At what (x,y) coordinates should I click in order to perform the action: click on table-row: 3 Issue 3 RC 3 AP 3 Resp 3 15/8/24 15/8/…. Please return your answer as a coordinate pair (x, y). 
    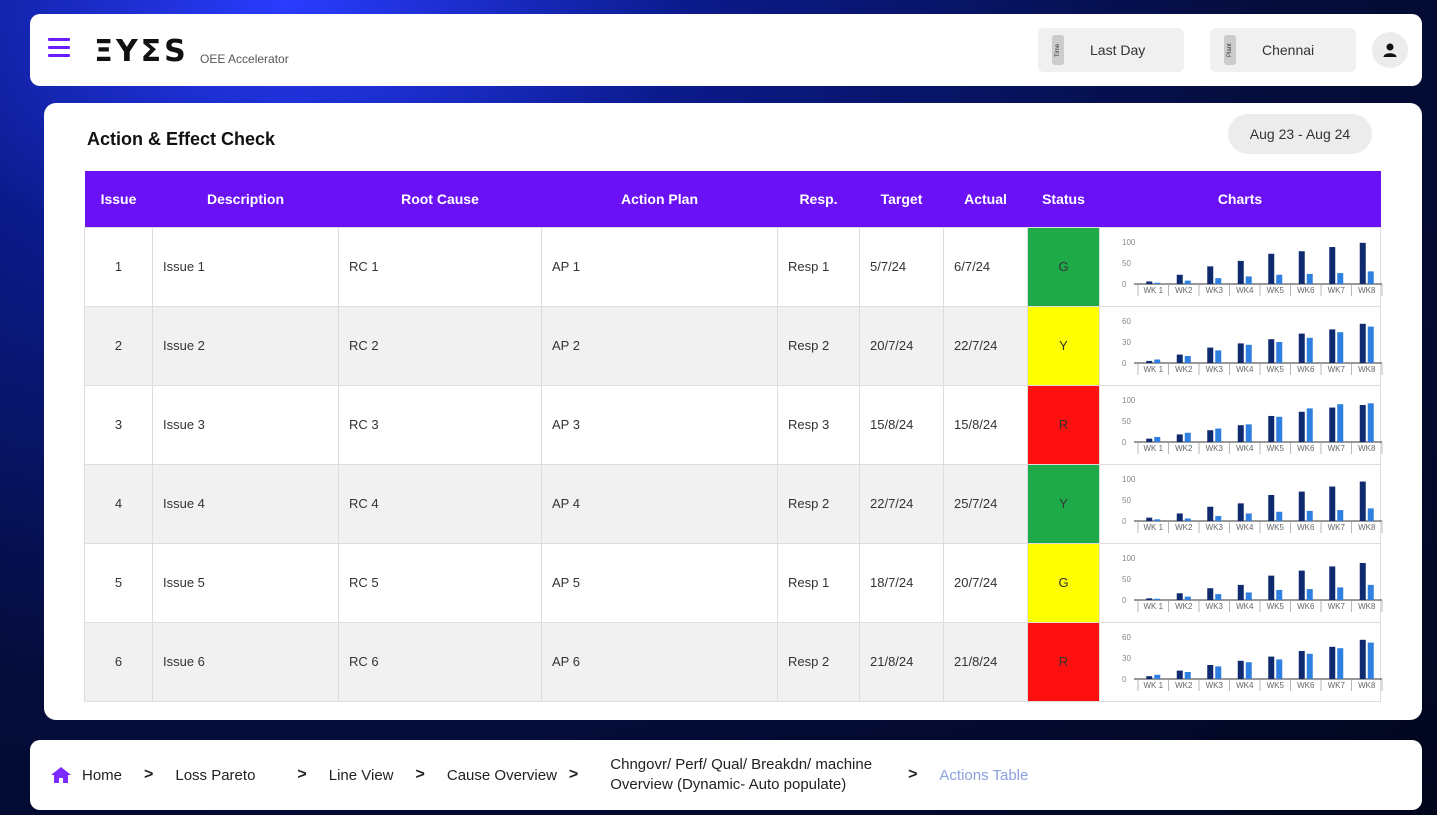
    Looking at the image, I should click on (733, 424).